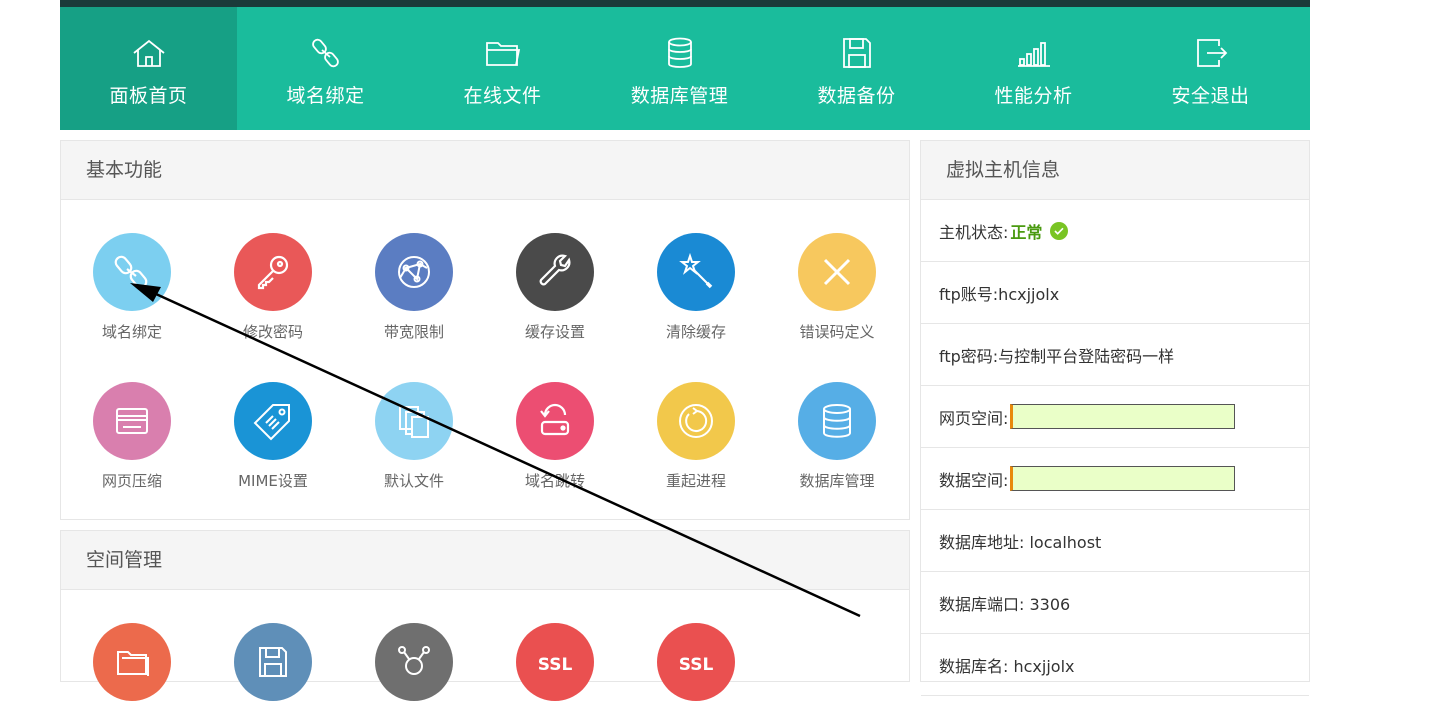 The image size is (1436, 701). What do you see at coordinates (1033, 68) in the screenshot?
I see `nav-item-performance: 性能分析` at bounding box center [1033, 68].